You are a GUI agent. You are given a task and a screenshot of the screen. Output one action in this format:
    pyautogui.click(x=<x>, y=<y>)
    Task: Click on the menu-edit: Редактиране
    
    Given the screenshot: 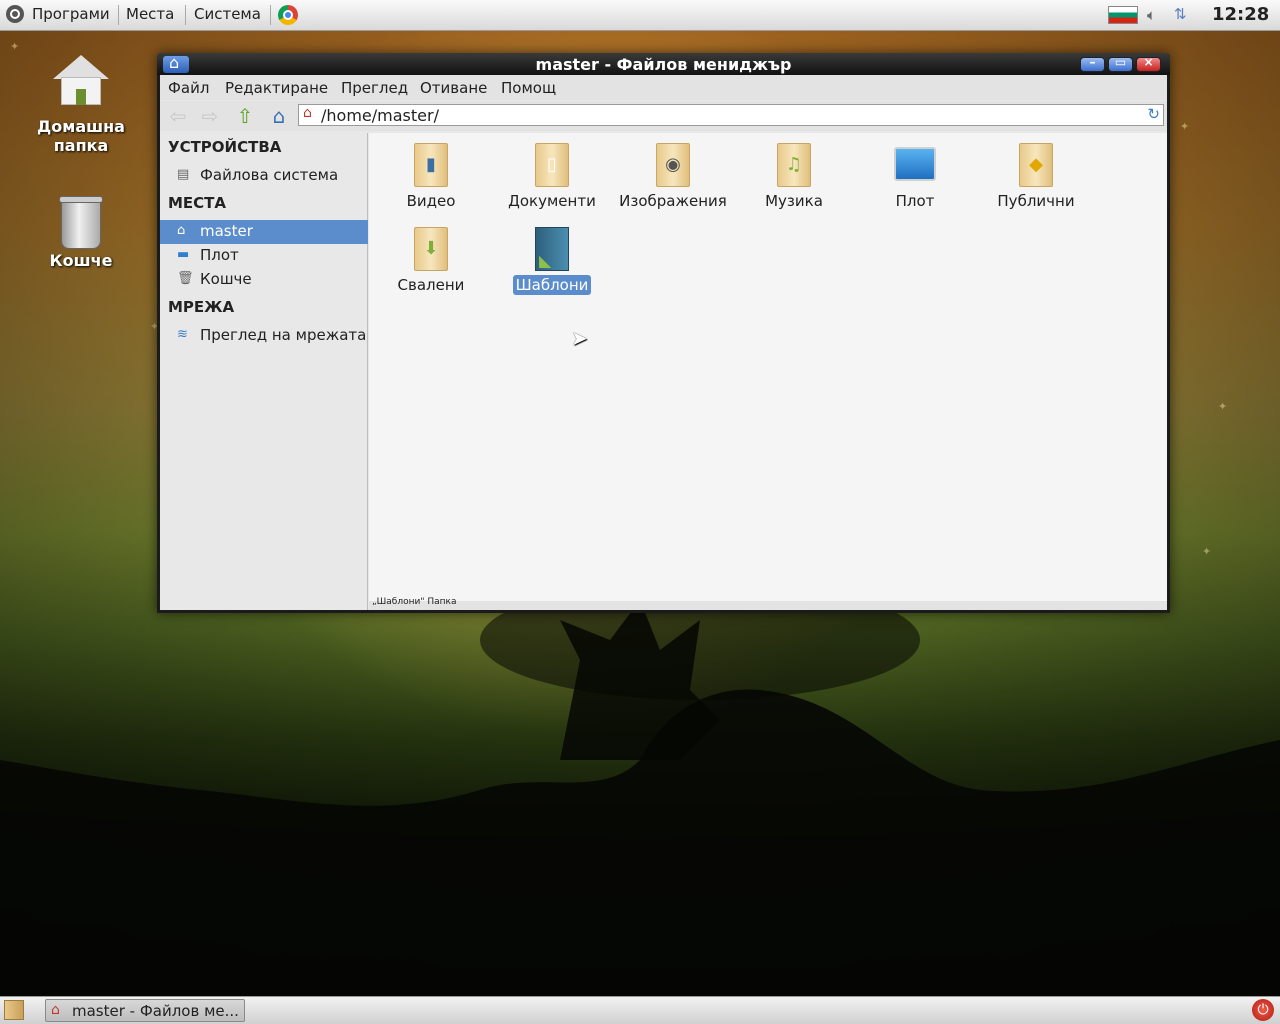 What is the action you would take?
    pyautogui.click(x=276, y=88)
    